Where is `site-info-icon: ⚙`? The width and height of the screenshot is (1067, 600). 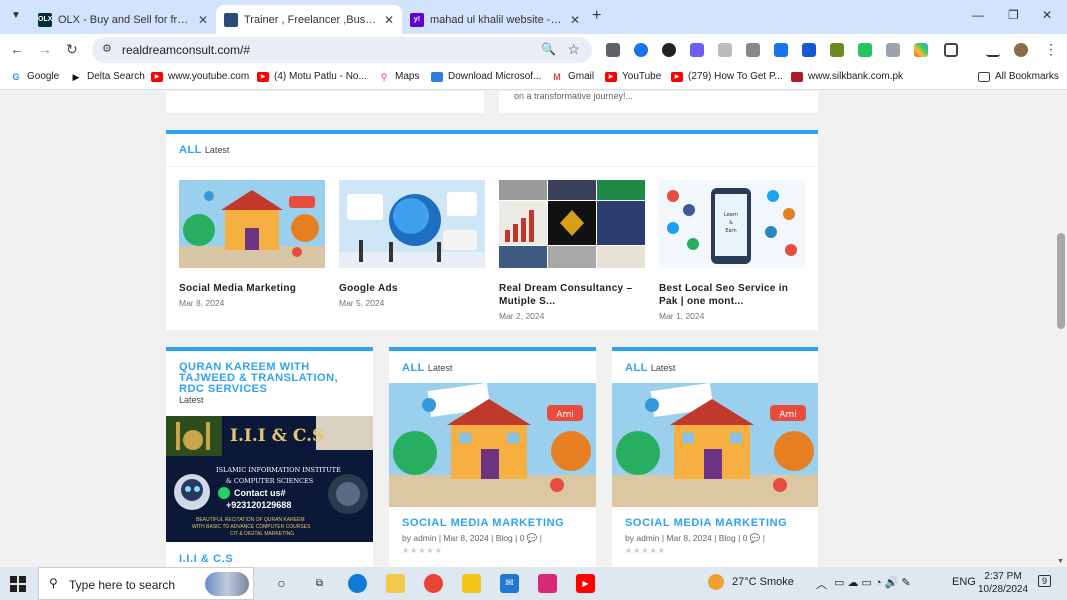
site-info-icon: ⚙ is located at coordinates (107, 48).